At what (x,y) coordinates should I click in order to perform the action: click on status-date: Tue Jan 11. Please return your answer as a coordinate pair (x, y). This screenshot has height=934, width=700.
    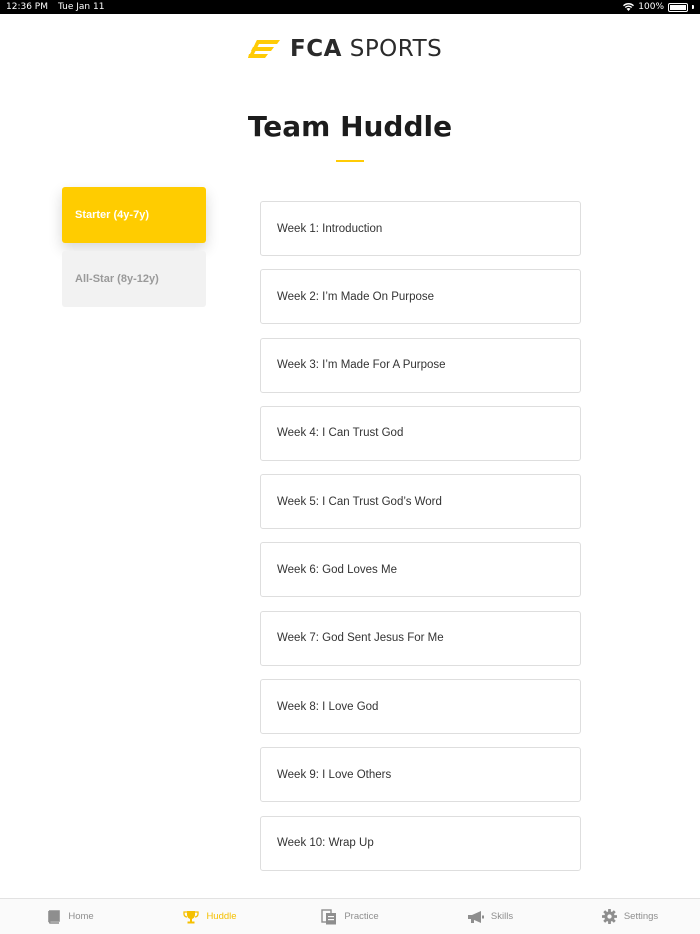
    Looking at the image, I should click on (81, 7).